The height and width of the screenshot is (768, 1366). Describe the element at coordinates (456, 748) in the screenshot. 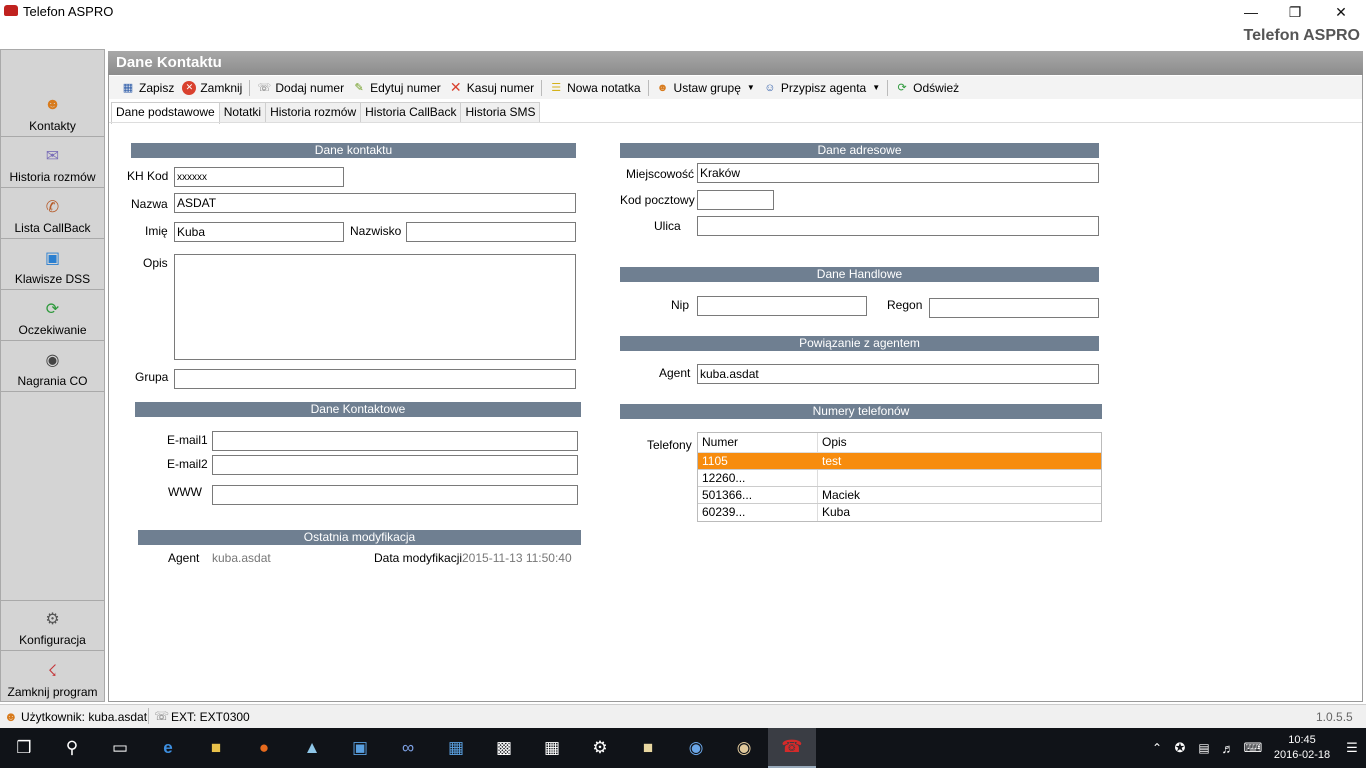

I see `app-button-3: ▦` at that location.